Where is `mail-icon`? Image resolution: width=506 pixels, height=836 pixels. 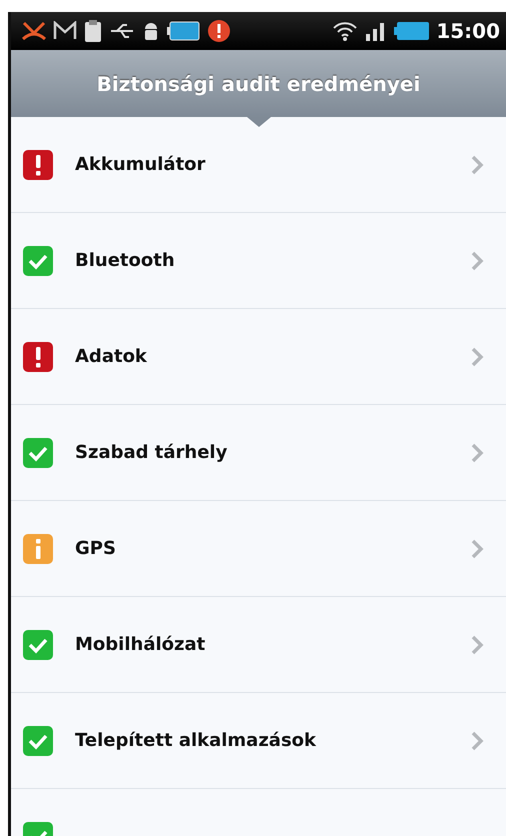
mail-icon is located at coordinates (65, 31).